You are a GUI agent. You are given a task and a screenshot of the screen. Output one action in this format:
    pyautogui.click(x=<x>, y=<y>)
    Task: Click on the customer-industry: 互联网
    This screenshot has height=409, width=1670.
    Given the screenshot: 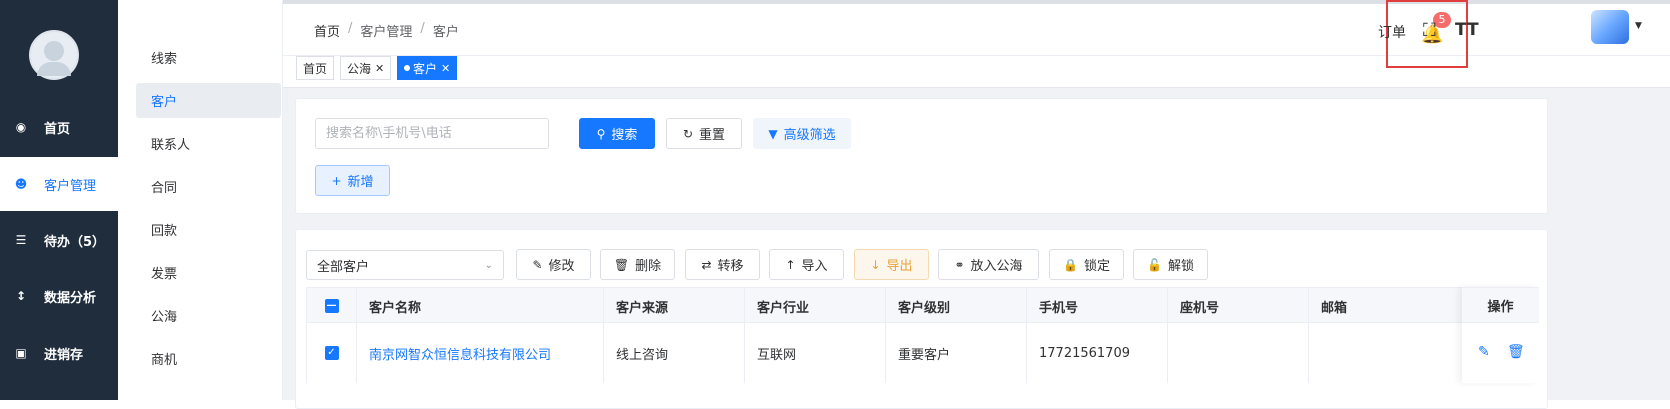 What is the action you would take?
    pyautogui.click(x=815, y=353)
    